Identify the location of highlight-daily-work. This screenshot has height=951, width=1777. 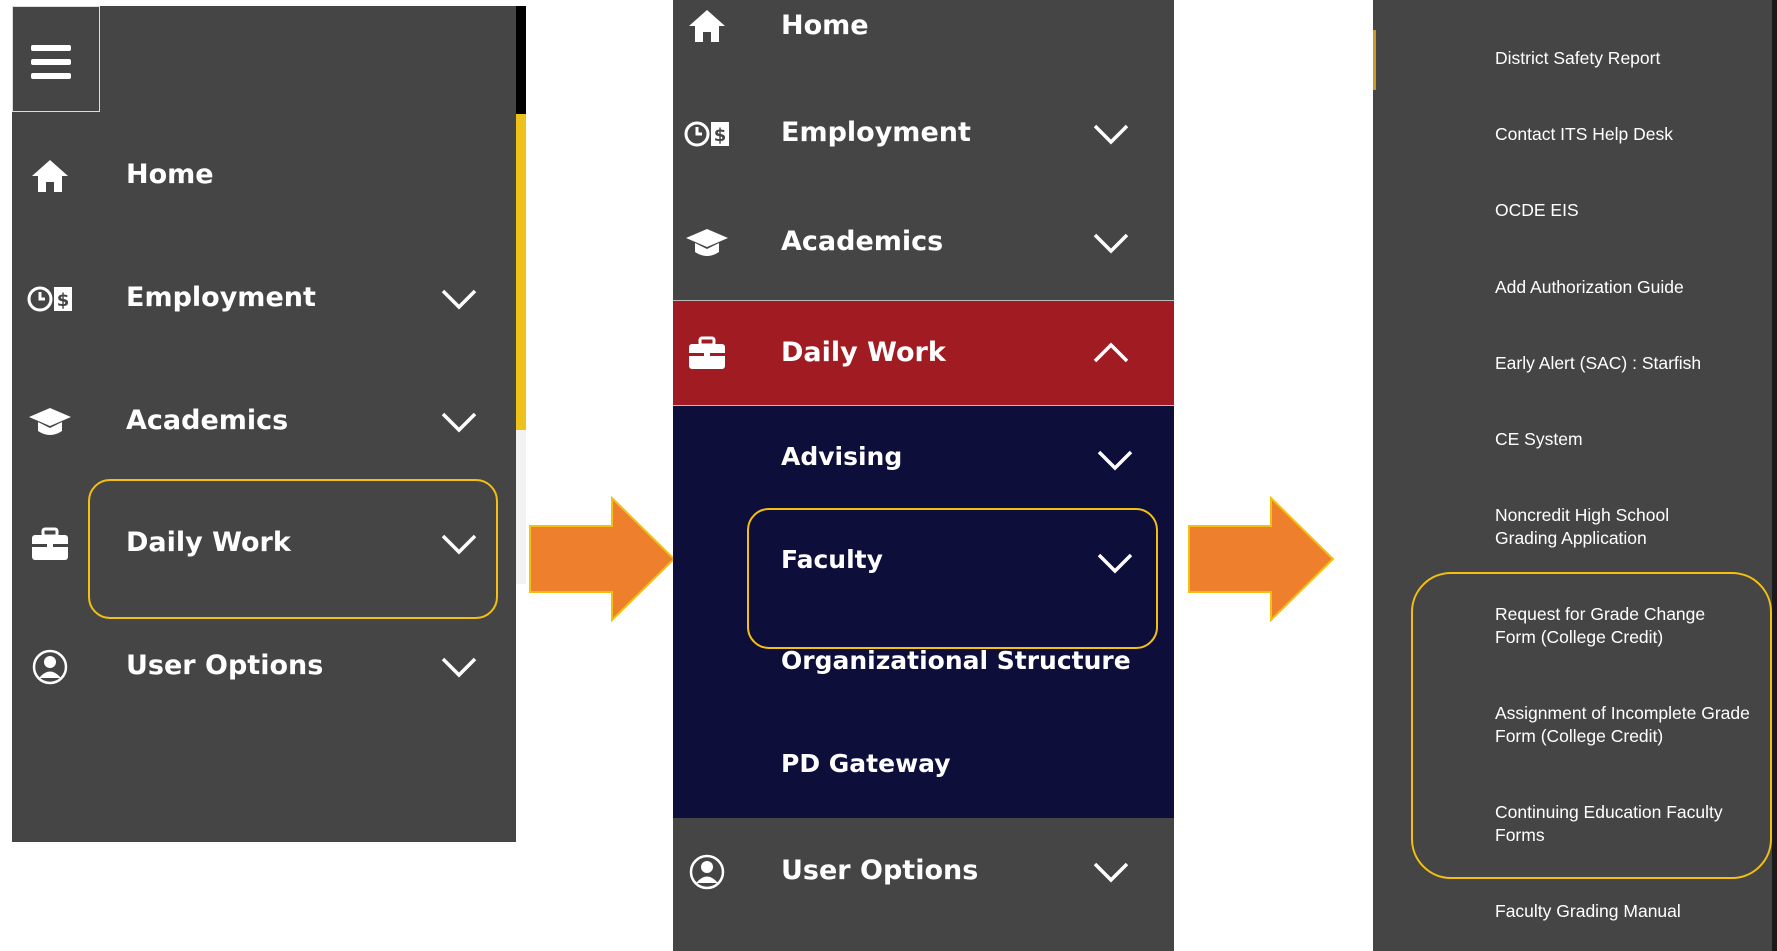
(293, 549).